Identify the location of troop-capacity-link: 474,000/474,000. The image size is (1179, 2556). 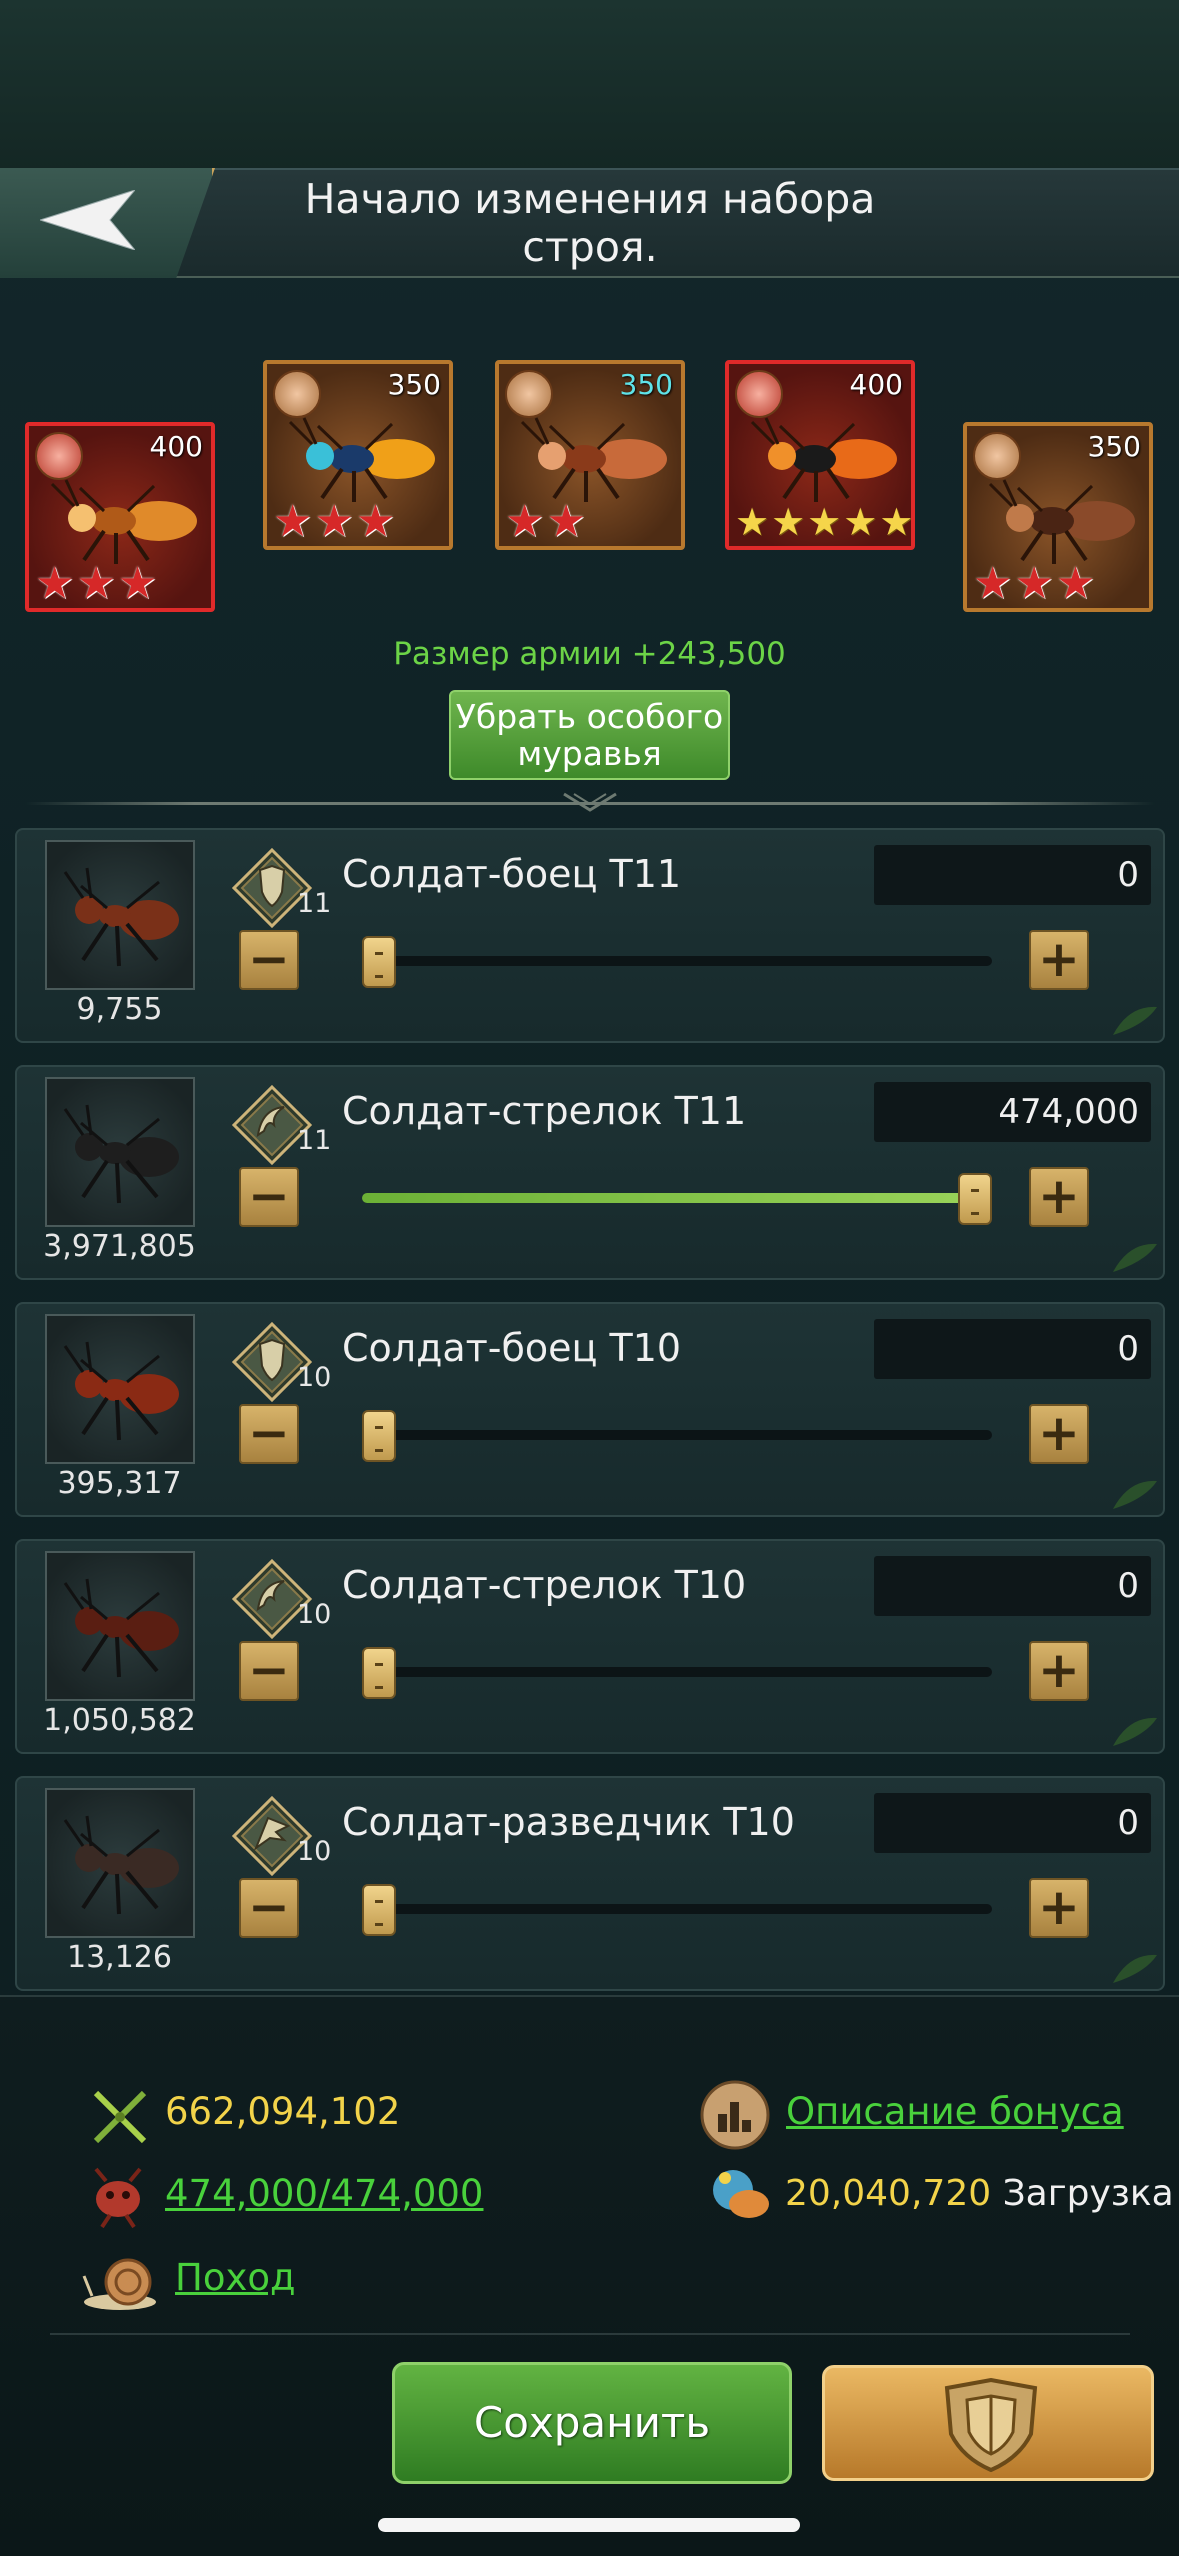
(324, 2193).